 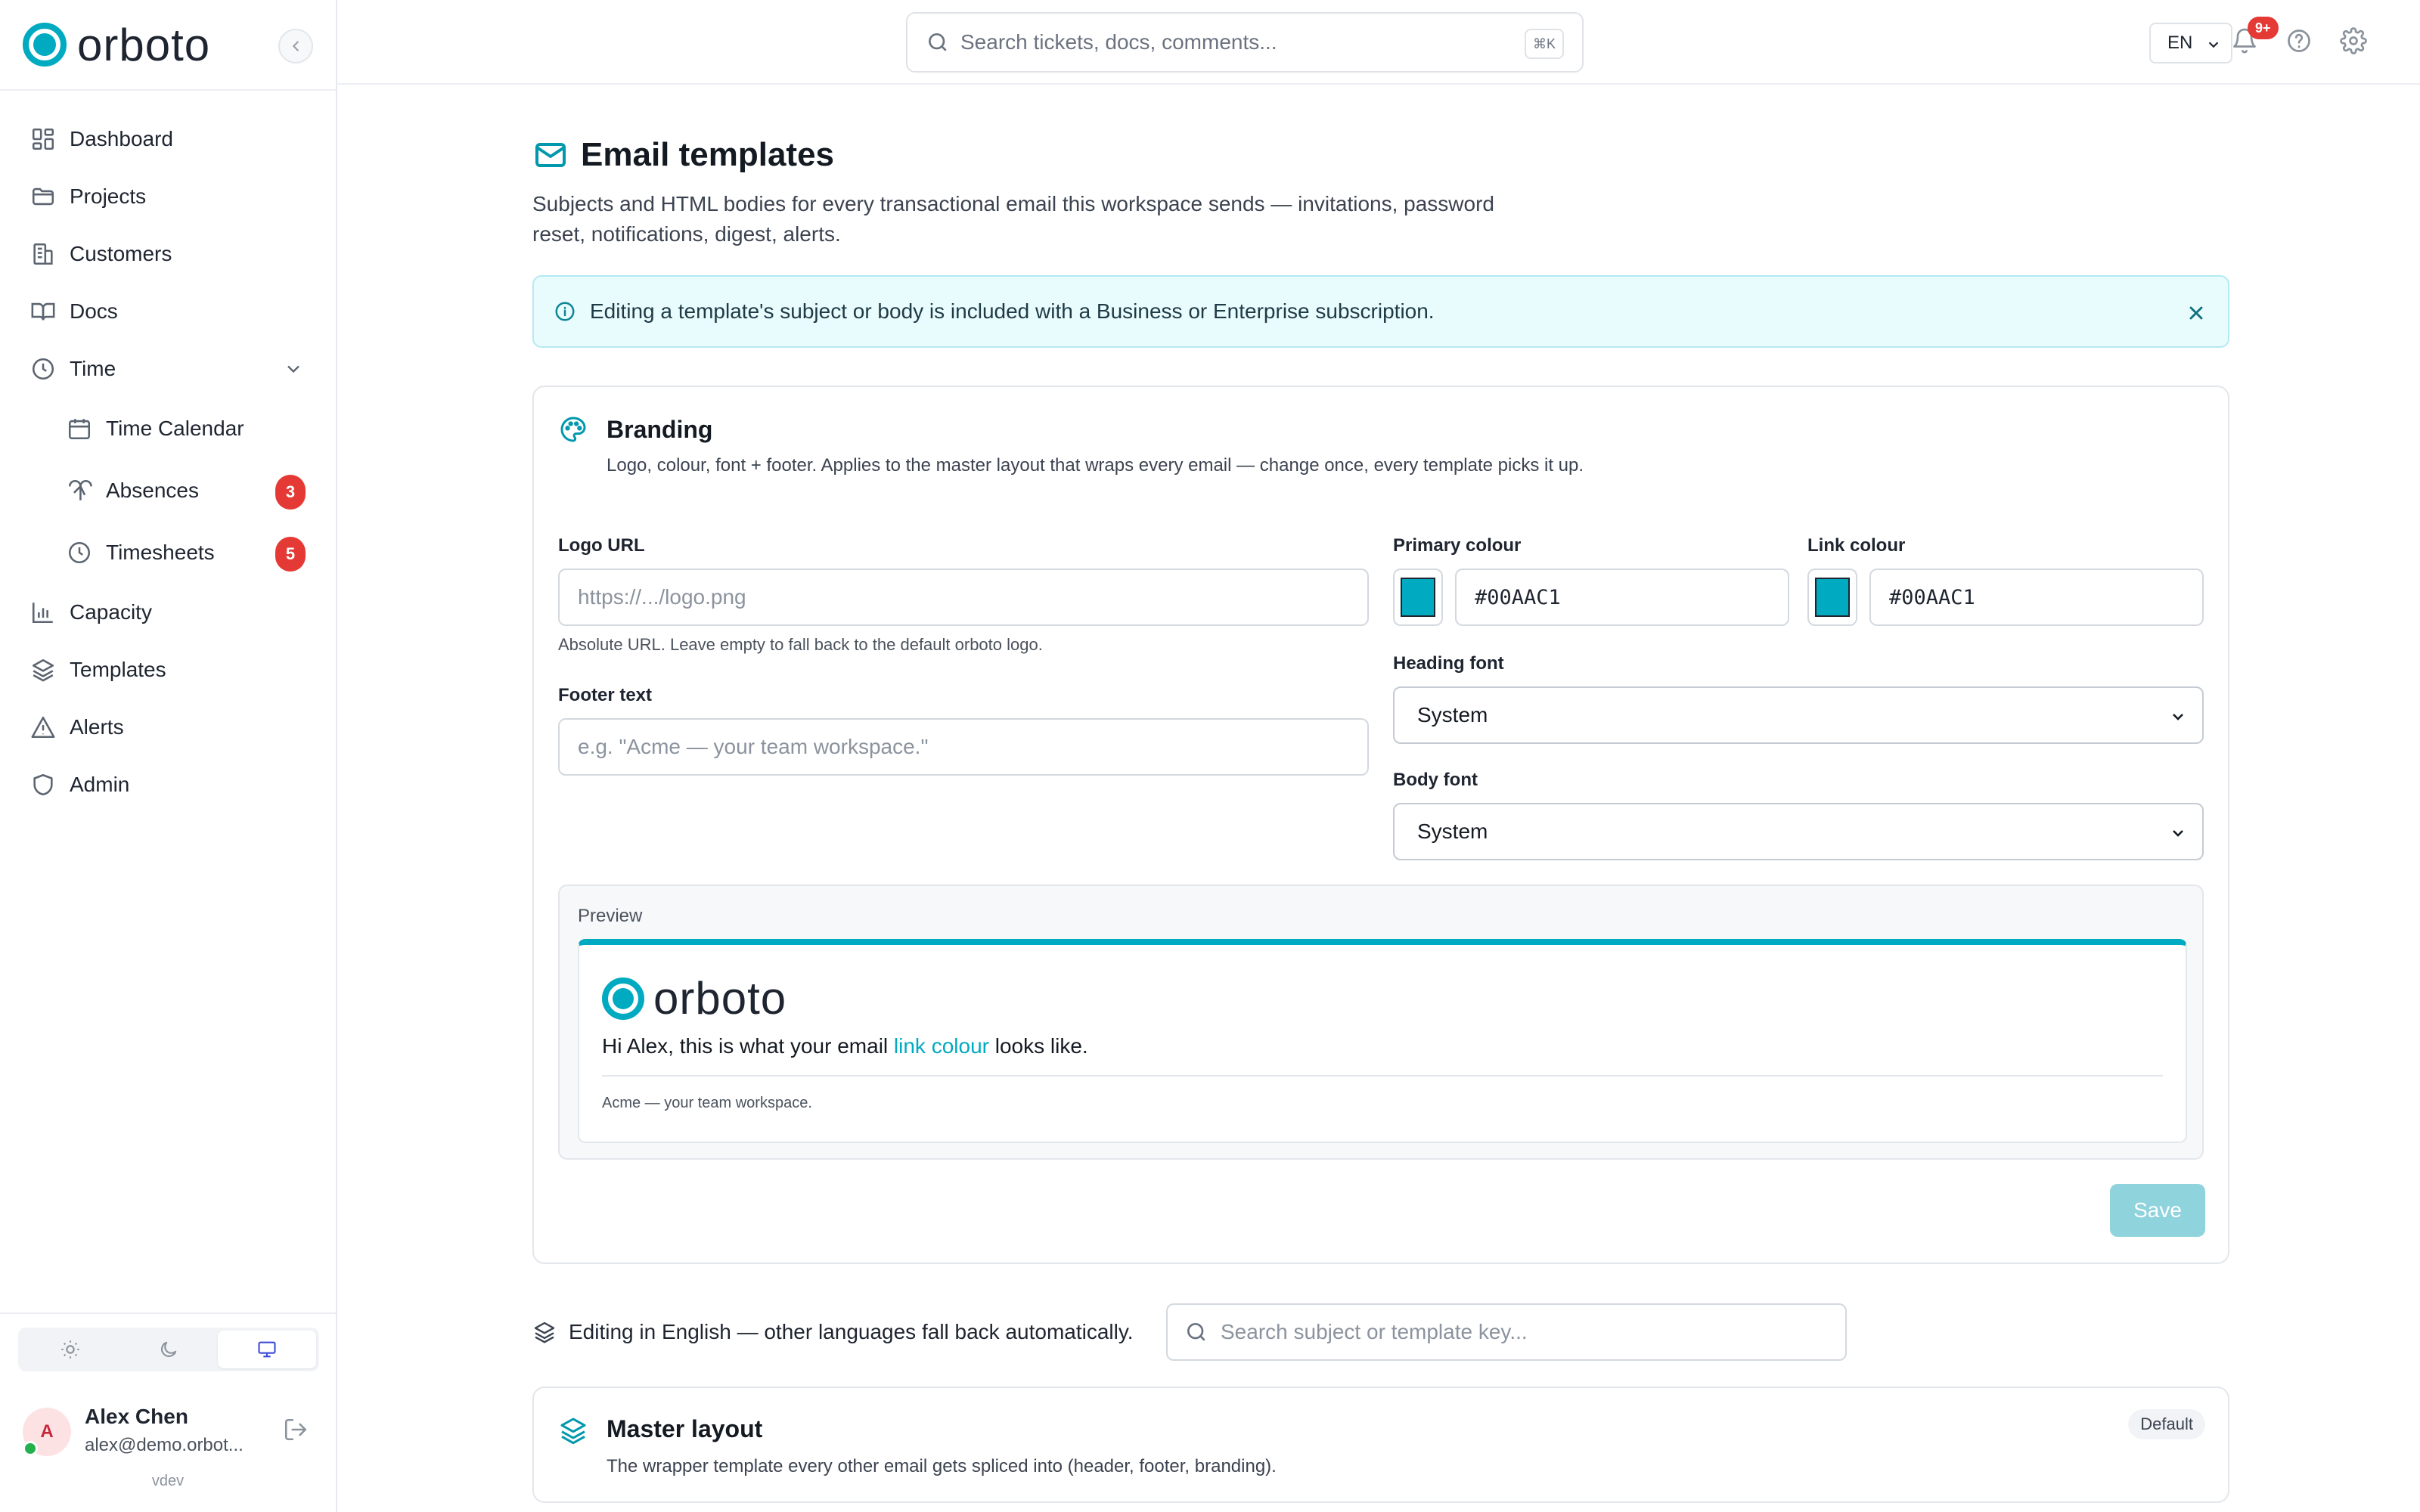 What do you see at coordinates (43, 254) in the screenshot?
I see `building-icon` at bounding box center [43, 254].